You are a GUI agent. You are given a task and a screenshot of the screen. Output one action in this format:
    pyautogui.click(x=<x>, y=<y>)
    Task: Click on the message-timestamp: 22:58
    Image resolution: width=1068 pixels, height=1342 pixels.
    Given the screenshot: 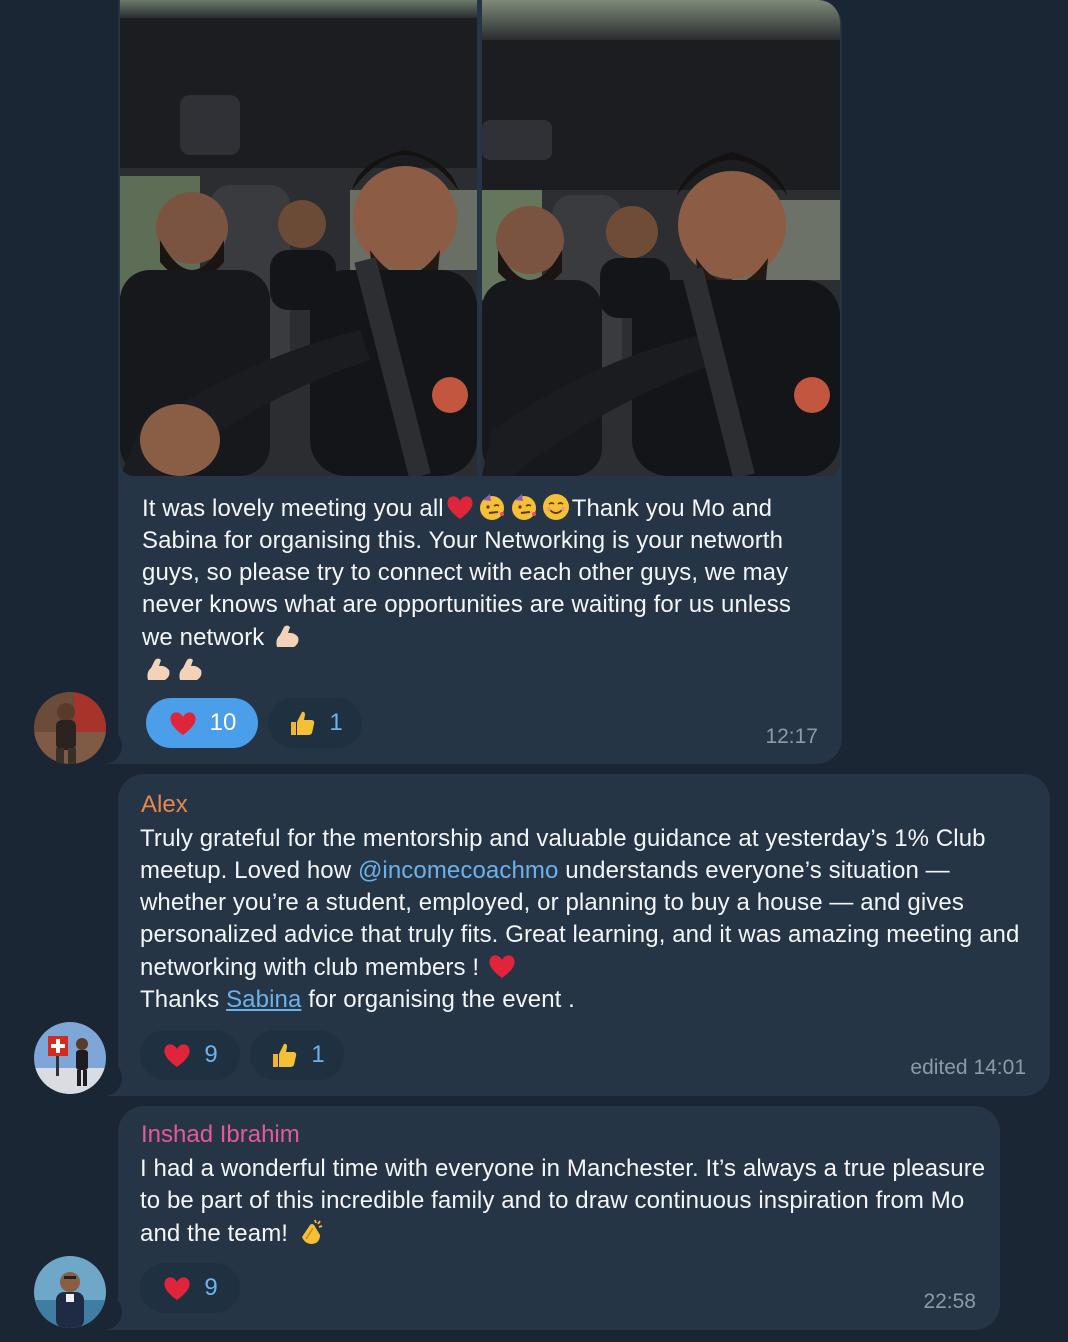 What is the action you would take?
    pyautogui.click(x=949, y=1301)
    